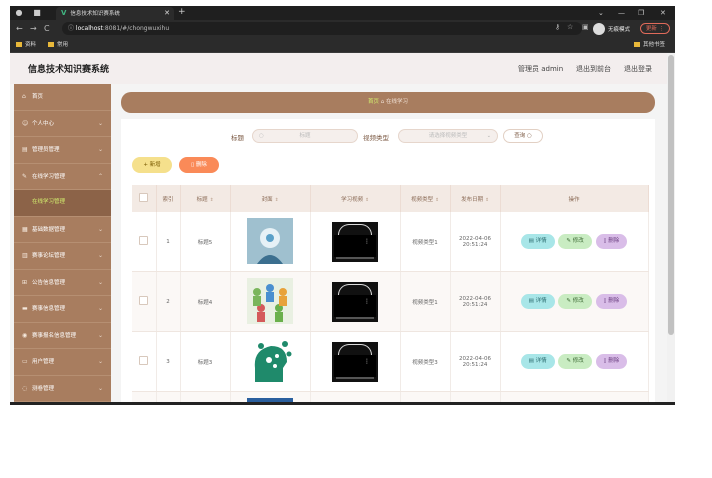 The image size is (712, 478). What do you see at coordinates (599, 29) in the screenshot?
I see `guest-avatar-icon` at bounding box center [599, 29].